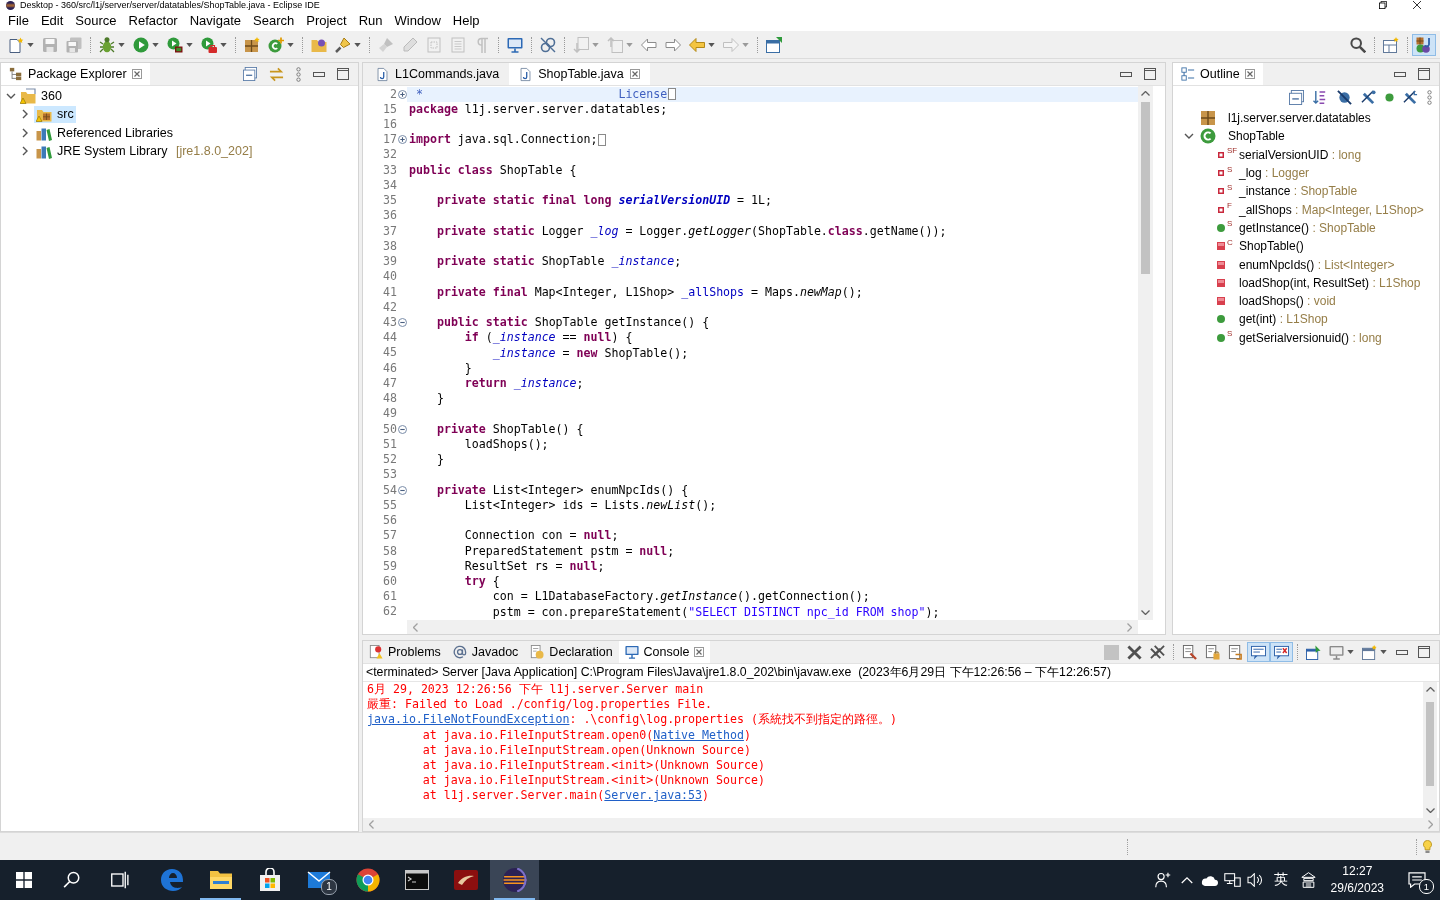 The width and height of the screenshot is (1440, 900). Describe the element at coordinates (1218, 74) in the screenshot. I see `view-tab: Outline` at that location.